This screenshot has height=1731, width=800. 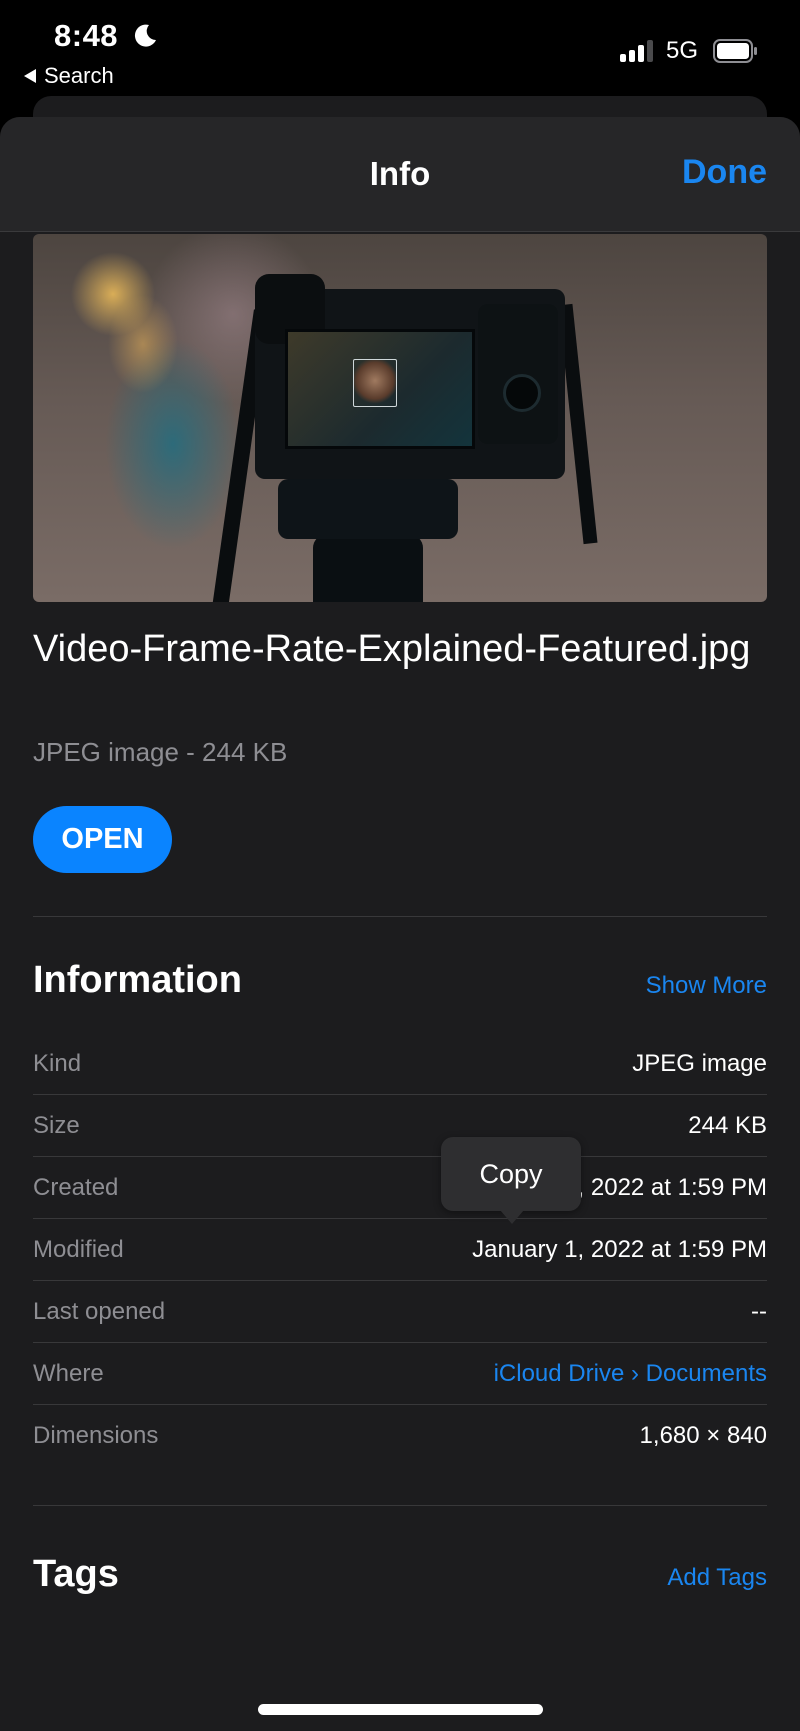 I want to click on cellular-signal-icon, so click(x=636, y=51).